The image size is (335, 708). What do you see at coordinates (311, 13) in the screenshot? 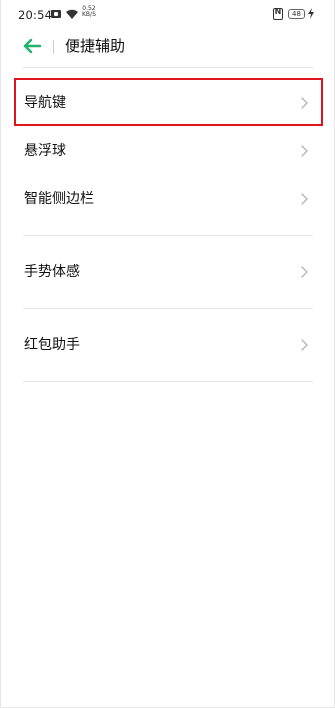
I see `charging-icon` at bounding box center [311, 13].